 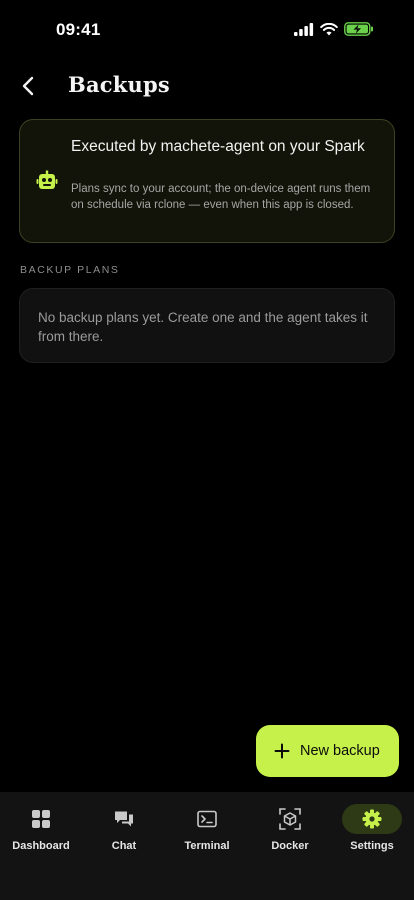 What do you see at coordinates (70, 270) in the screenshot?
I see `section-label-backup-plans: BACKUP PLANS` at bounding box center [70, 270].